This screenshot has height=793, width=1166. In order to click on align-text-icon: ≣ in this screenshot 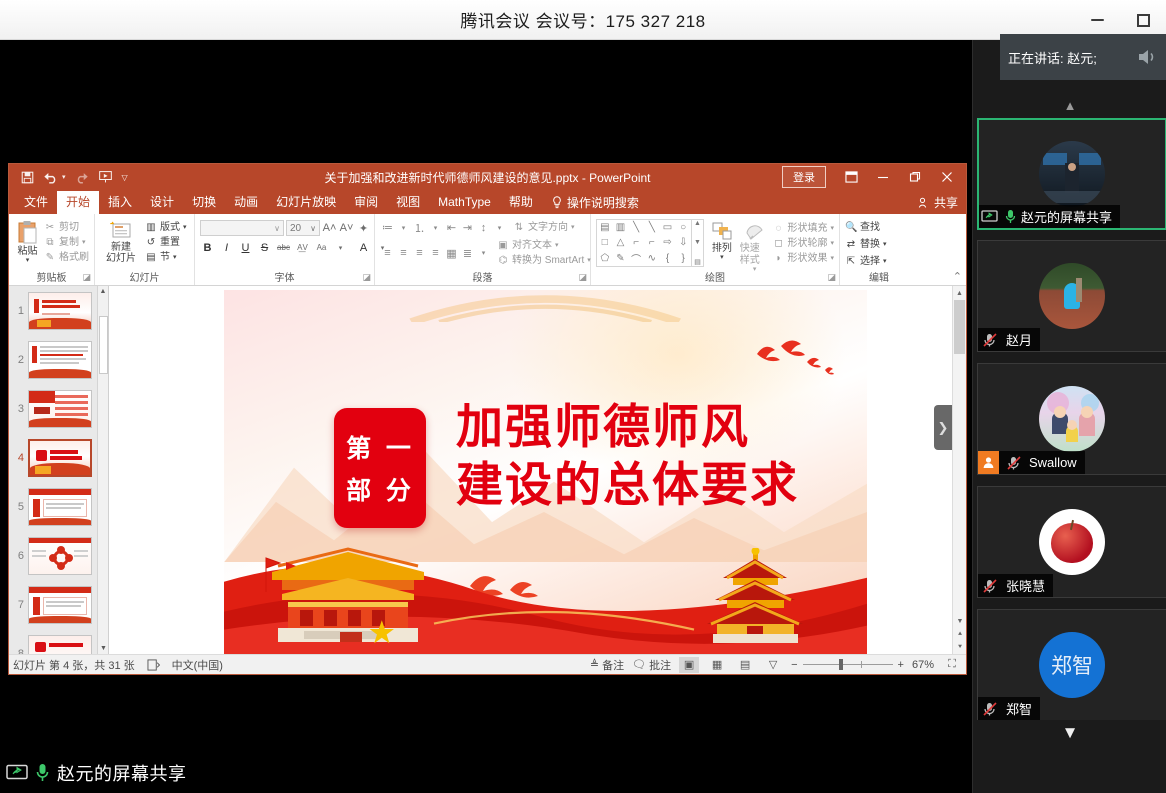, I will do `click(467, 253)`.